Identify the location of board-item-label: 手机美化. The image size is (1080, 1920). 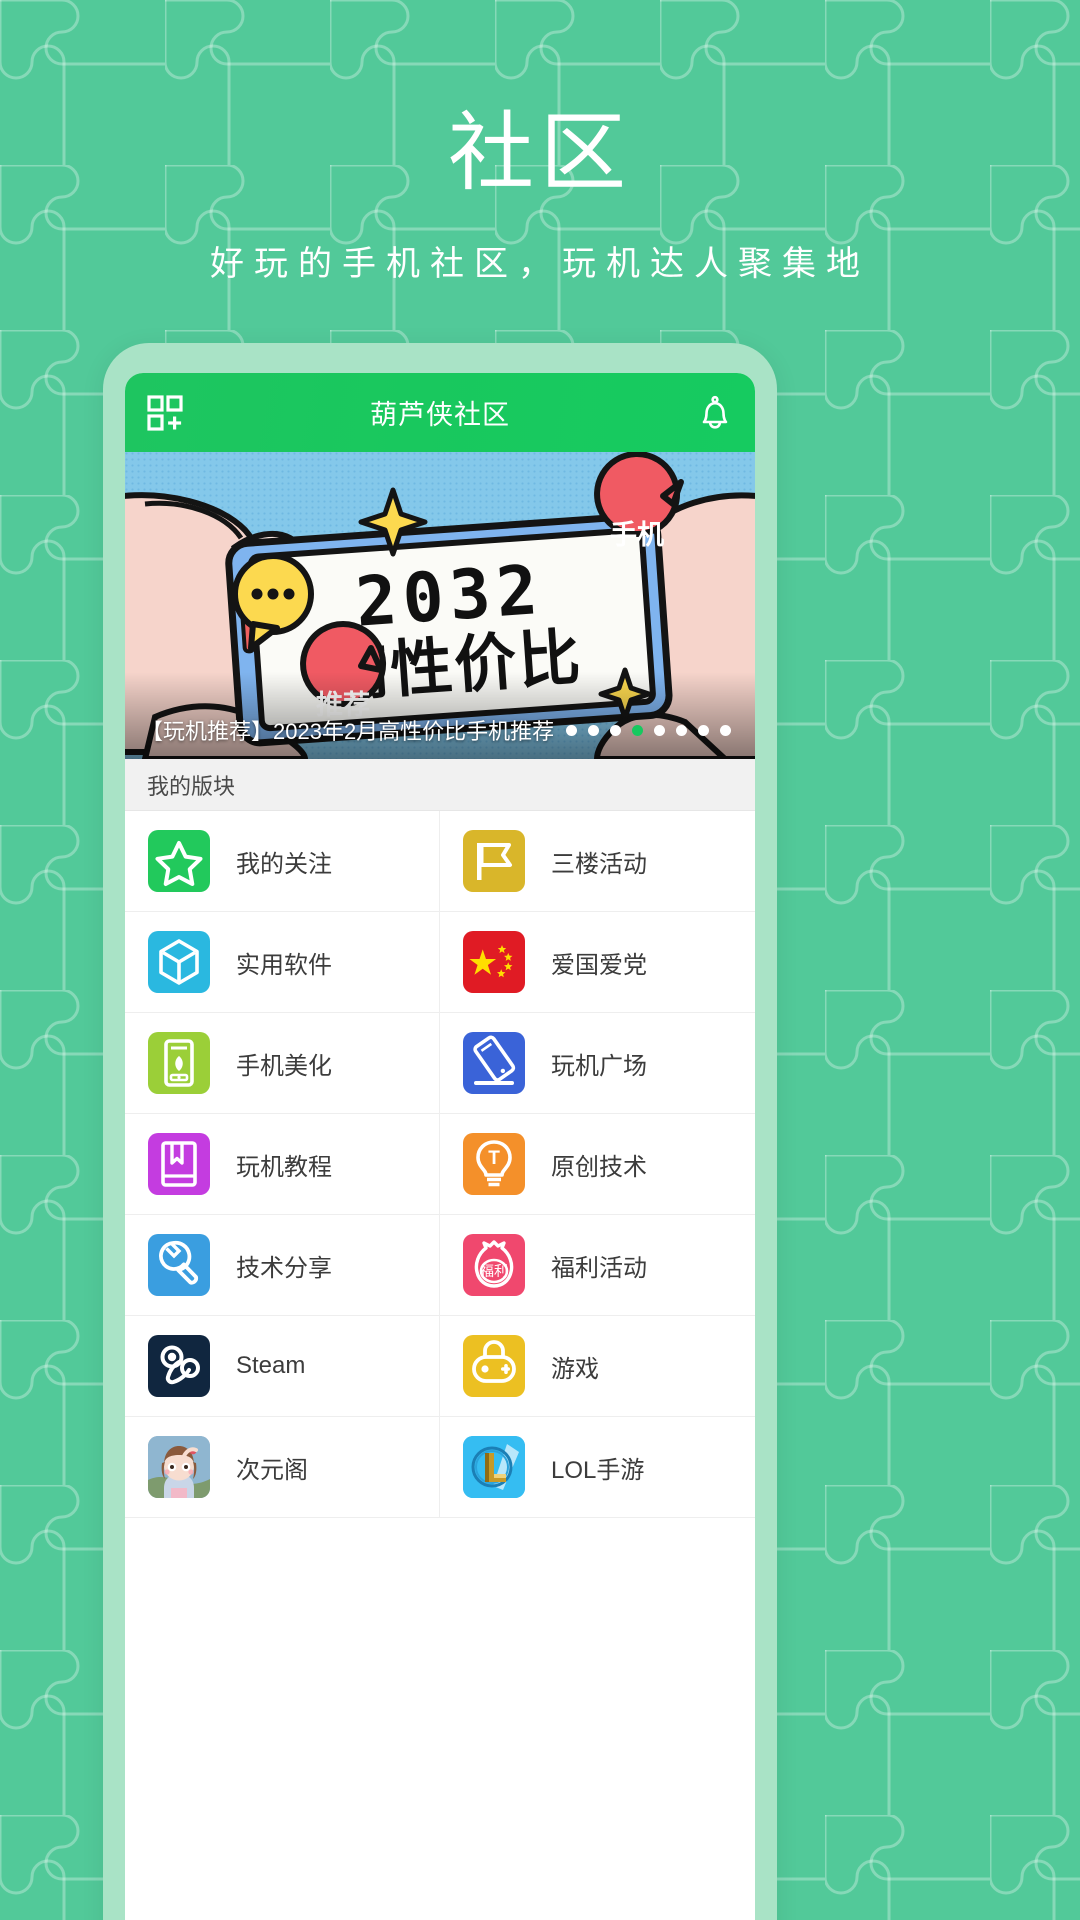
(284, 1066).